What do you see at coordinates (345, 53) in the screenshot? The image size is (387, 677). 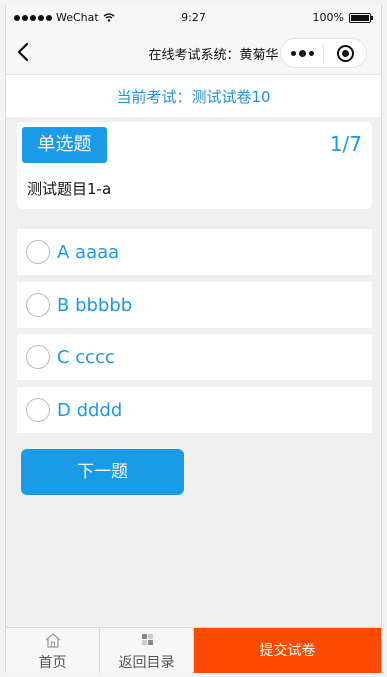 I see `target-close-icon` at bounding box center [345, 53].